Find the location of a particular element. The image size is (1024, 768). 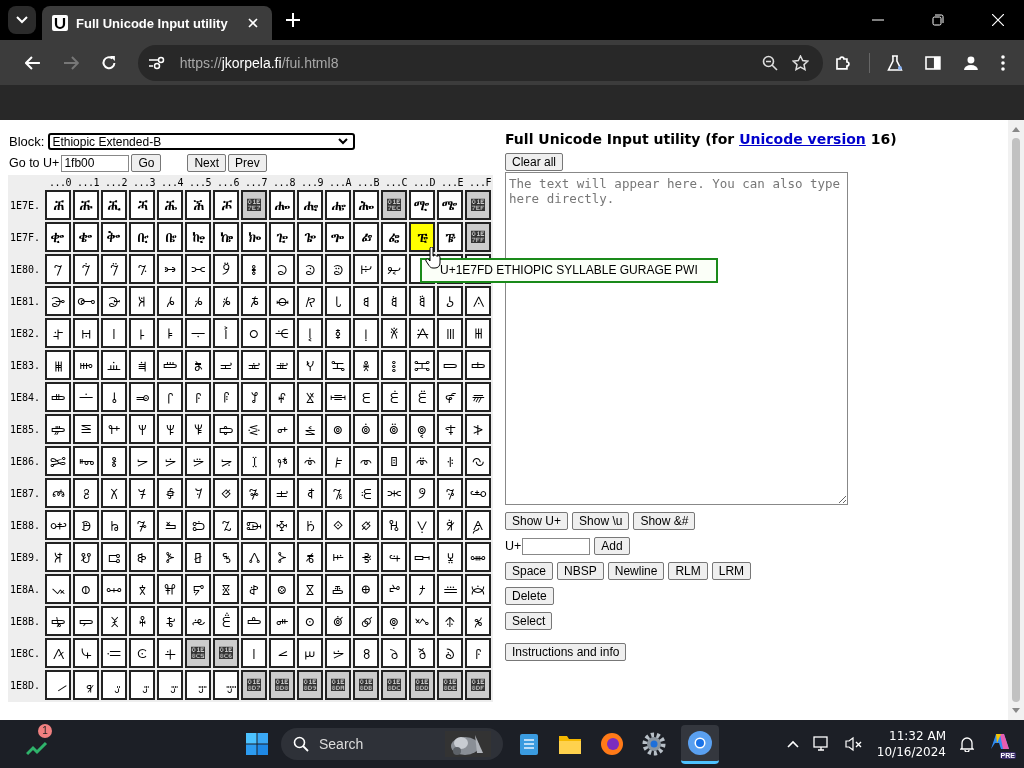

character-cell: 𞠈 is located at coordinates (282, 269).